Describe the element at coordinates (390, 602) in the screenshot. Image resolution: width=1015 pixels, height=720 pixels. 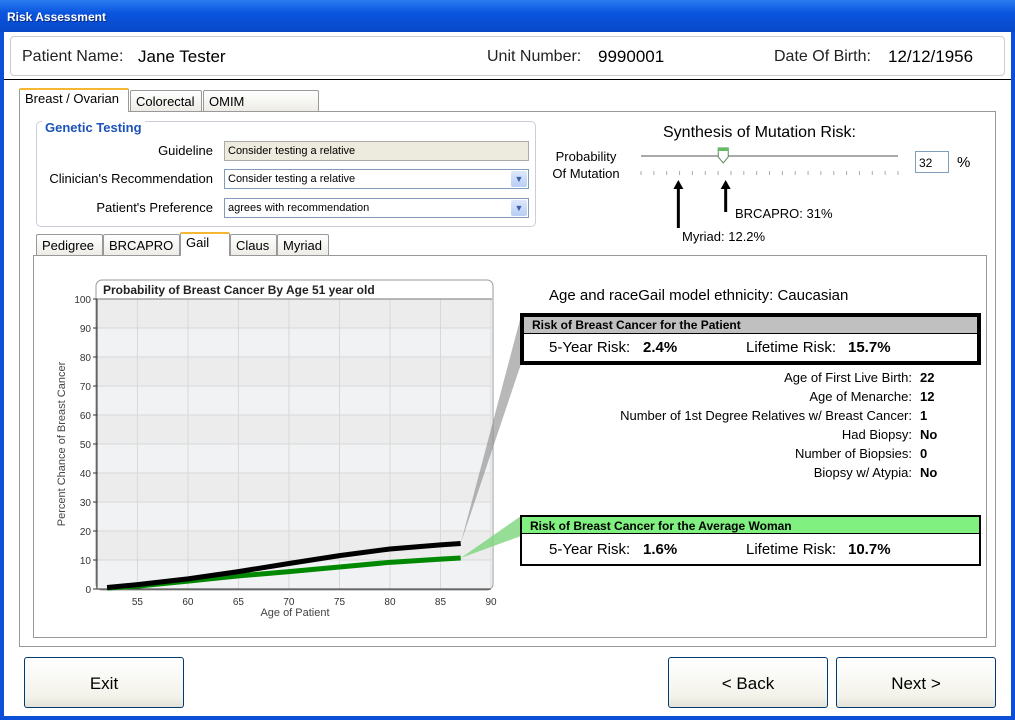
I see `x-tick-label: 80` at that location.